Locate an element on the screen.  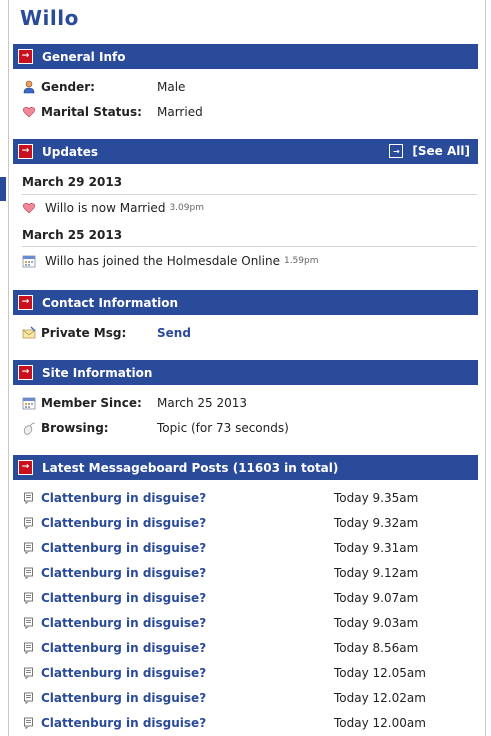
marital-row: Marital Status: is located at coordinates (82, 112).